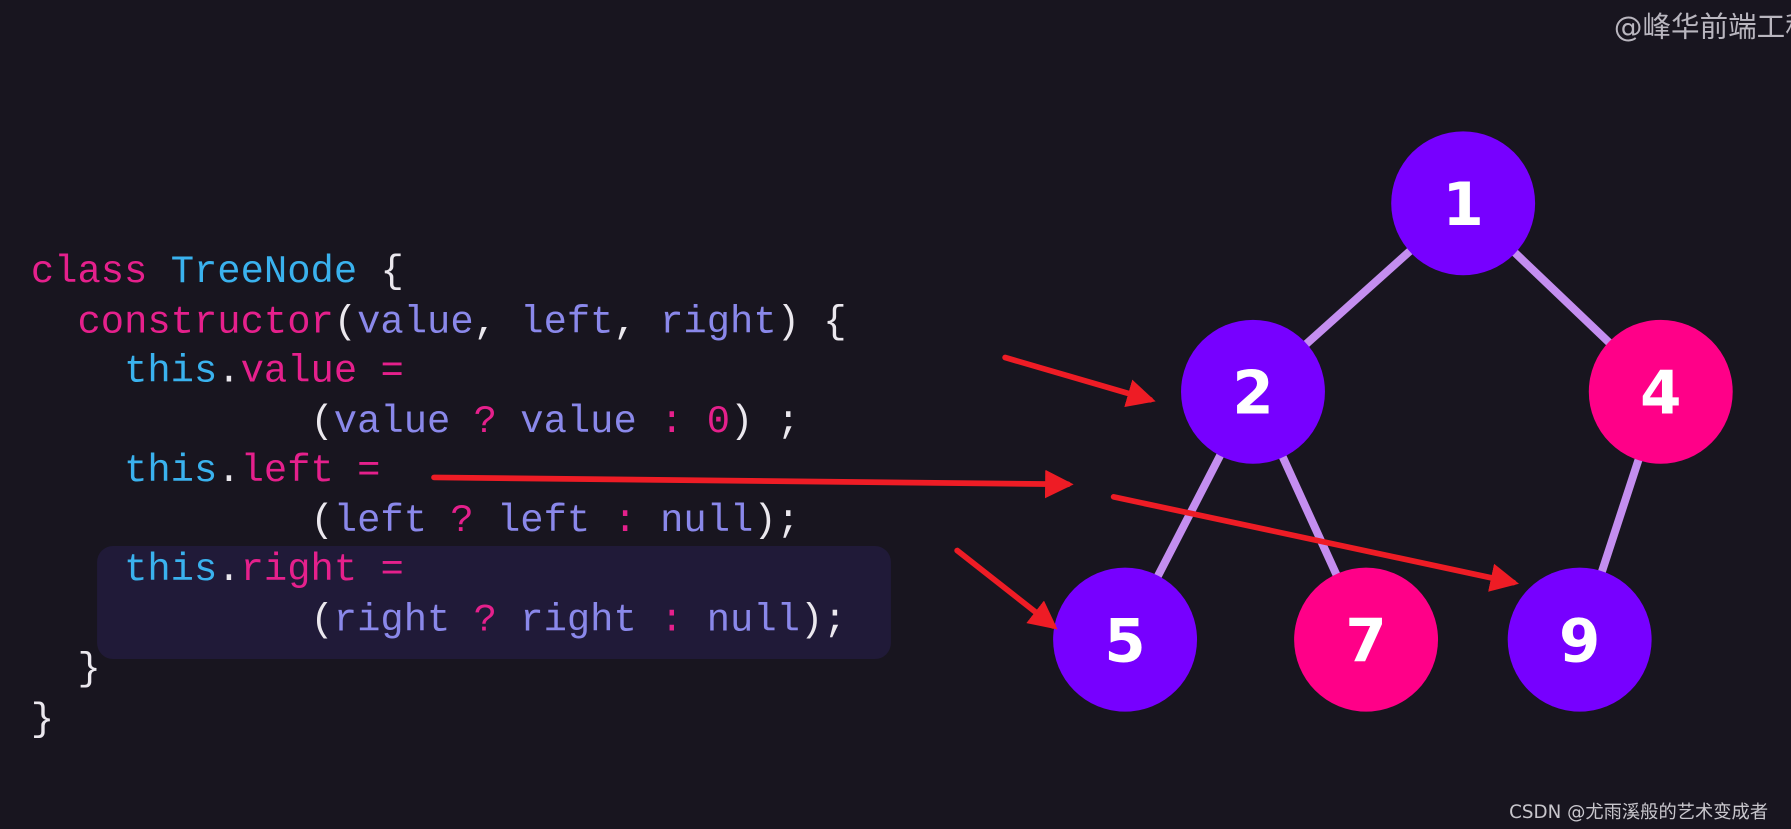  What do you see at coordinates (1639, 811) in the screenshot?
I see `watermark-bottom: CSDN @尤雨溪般的艺术变成者` at bounding box center [1639, 811].